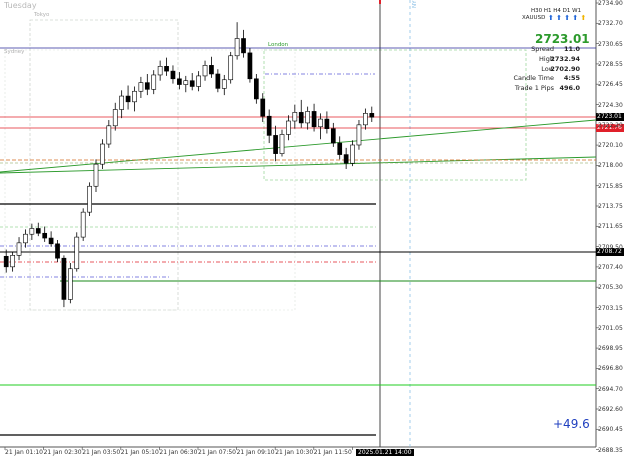 The width and height of the screenshot is (625, 461). Describe the element at coordinates (610, 267) in the screenshot. I see `price-axis-label: 2707.40` at that location.